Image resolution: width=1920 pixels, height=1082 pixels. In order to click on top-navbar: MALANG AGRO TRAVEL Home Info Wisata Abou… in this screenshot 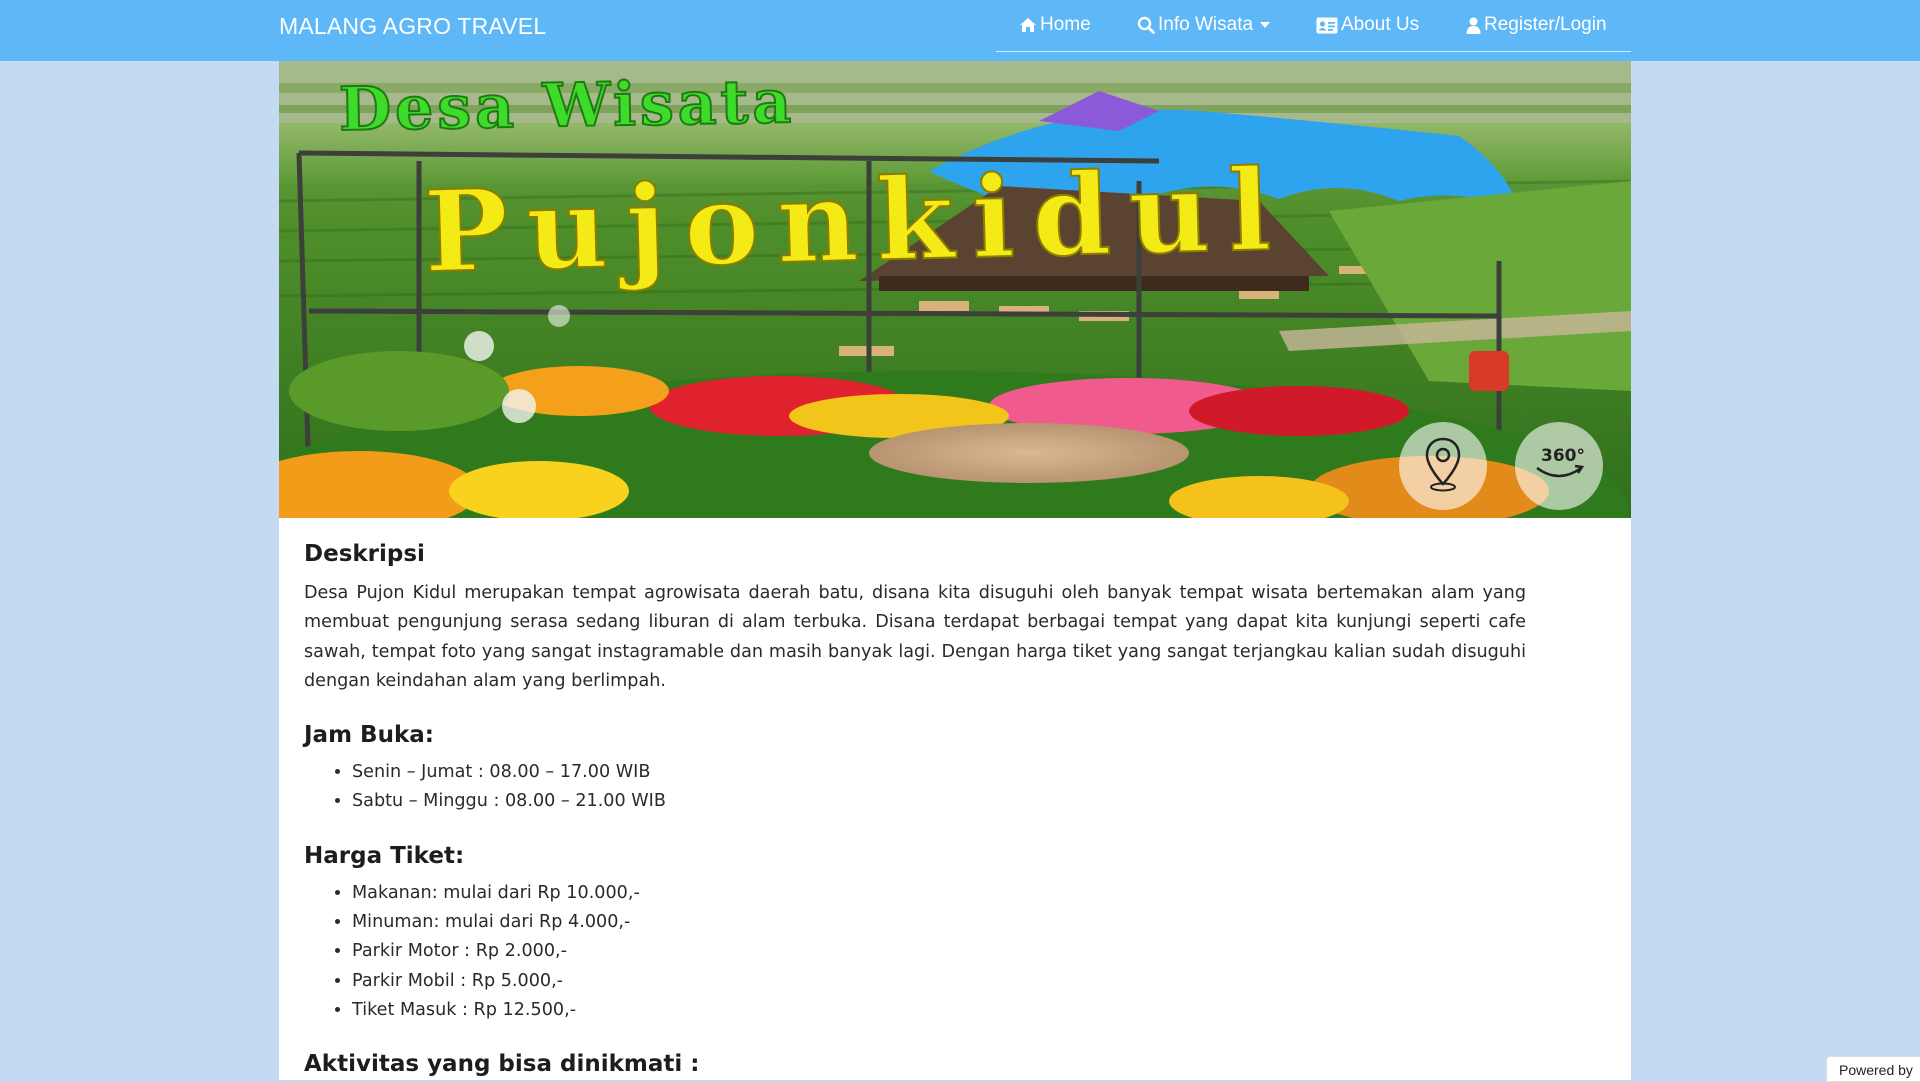, I will do `click(960, 30)`.